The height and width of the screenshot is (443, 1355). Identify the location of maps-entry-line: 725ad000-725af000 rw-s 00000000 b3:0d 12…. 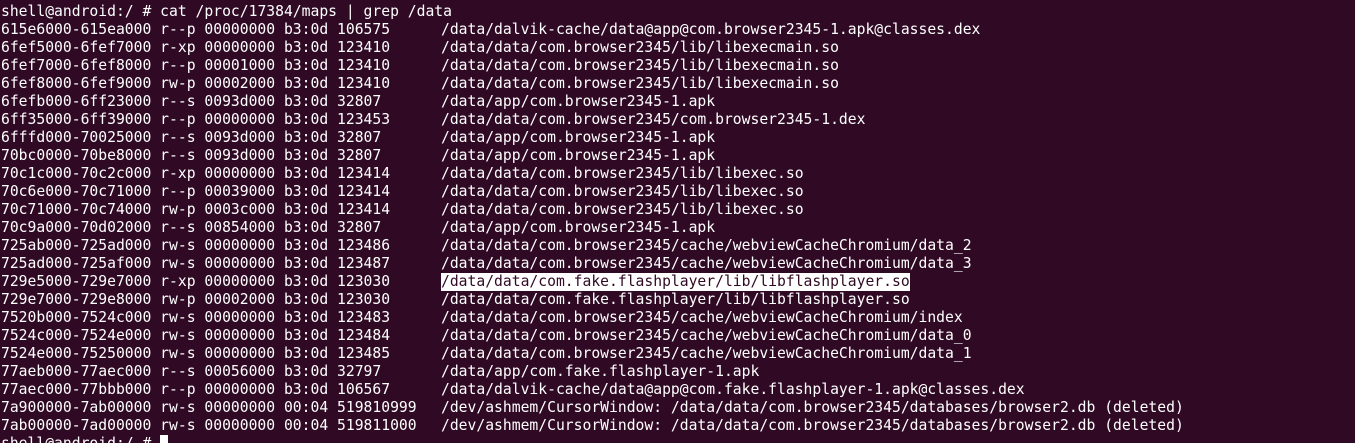
(677, 264).